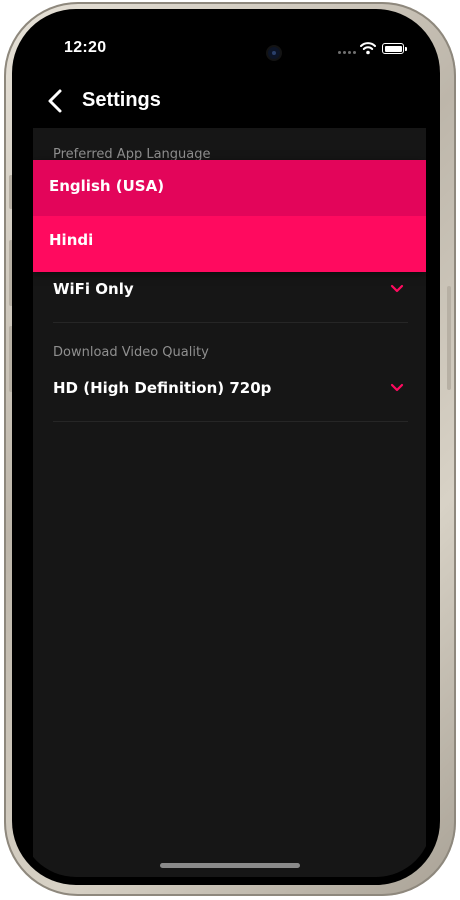  I want to click on language-dropdown-menu: English (USA) Hindi, so click(229, 216).